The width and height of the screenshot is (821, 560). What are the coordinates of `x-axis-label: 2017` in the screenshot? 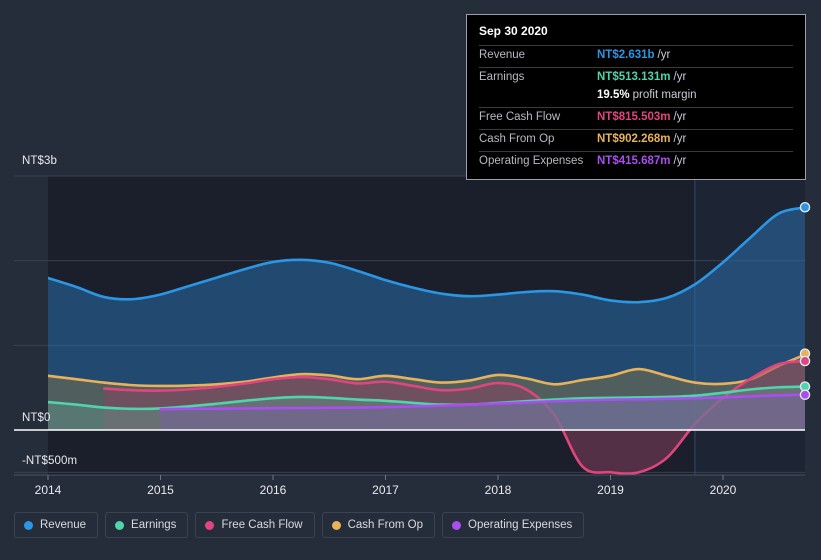 It's located at (385, 490).